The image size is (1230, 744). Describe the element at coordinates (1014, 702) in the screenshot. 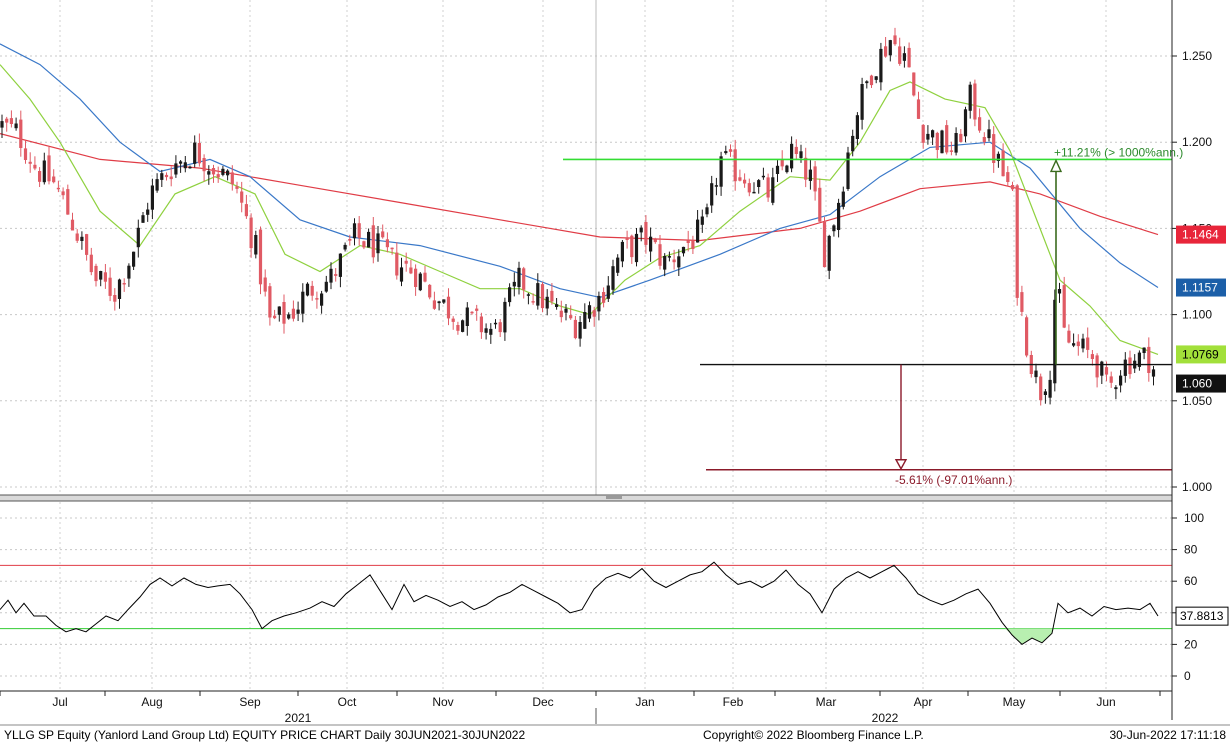

I see `month-label: May` at that location.